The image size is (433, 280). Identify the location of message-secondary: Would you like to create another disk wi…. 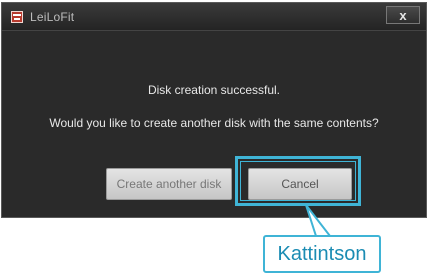
(214, 123).